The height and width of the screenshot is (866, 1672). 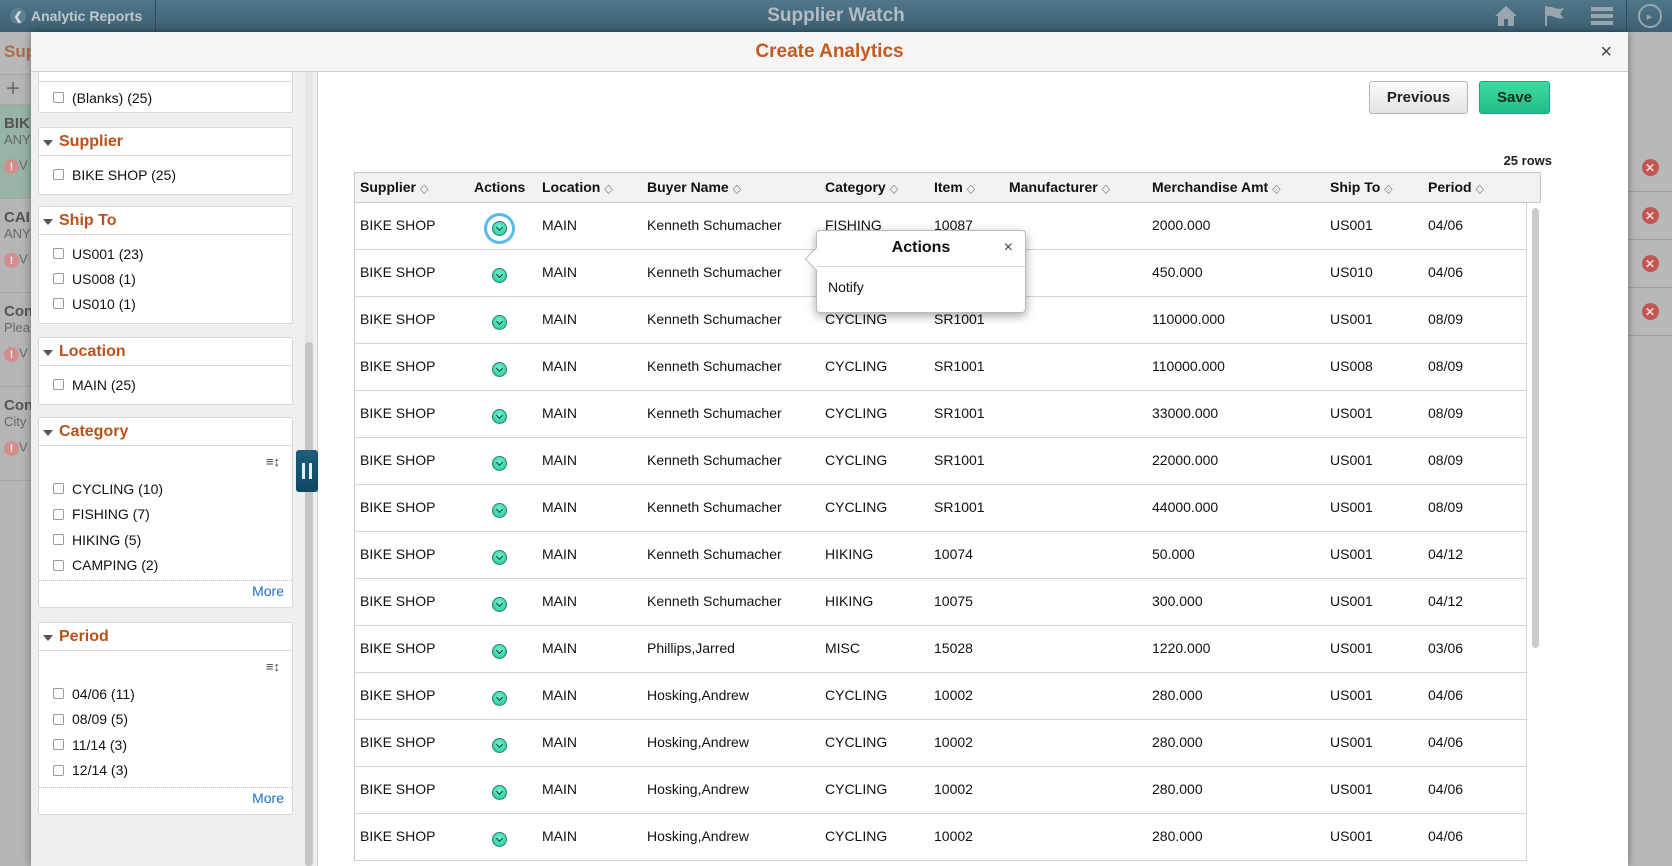 I want to click on collapse-triangle-icon, so click(x=48, y=432).